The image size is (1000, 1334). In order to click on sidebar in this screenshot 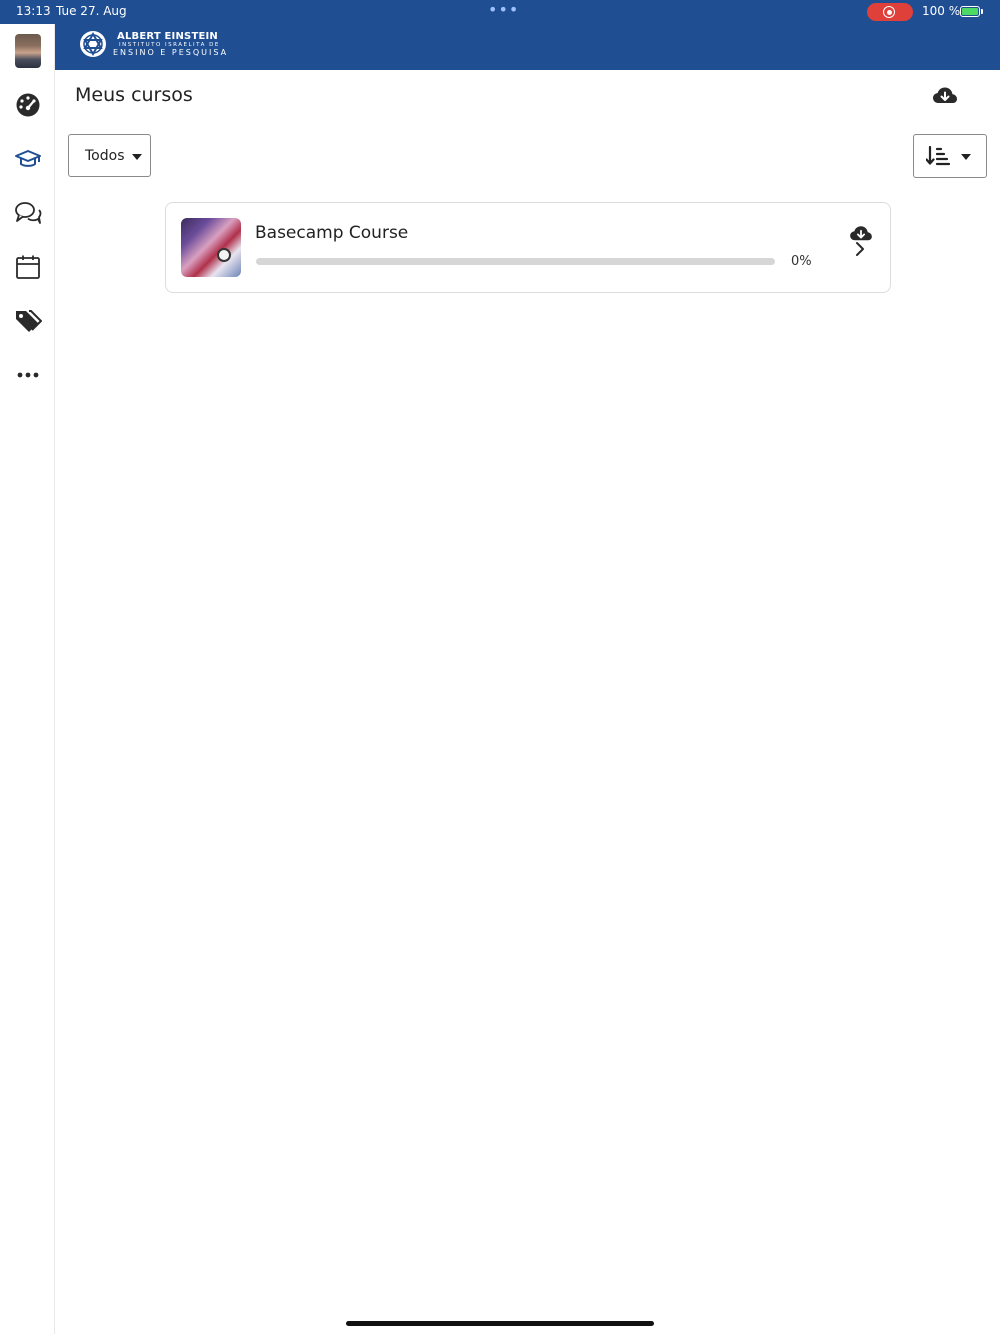, I will do `click(27, 679)`.